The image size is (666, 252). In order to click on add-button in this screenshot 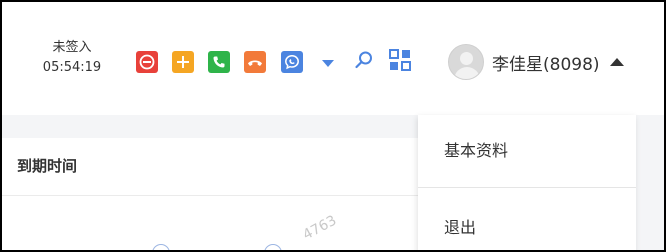, I will do `click(183, 62)`.